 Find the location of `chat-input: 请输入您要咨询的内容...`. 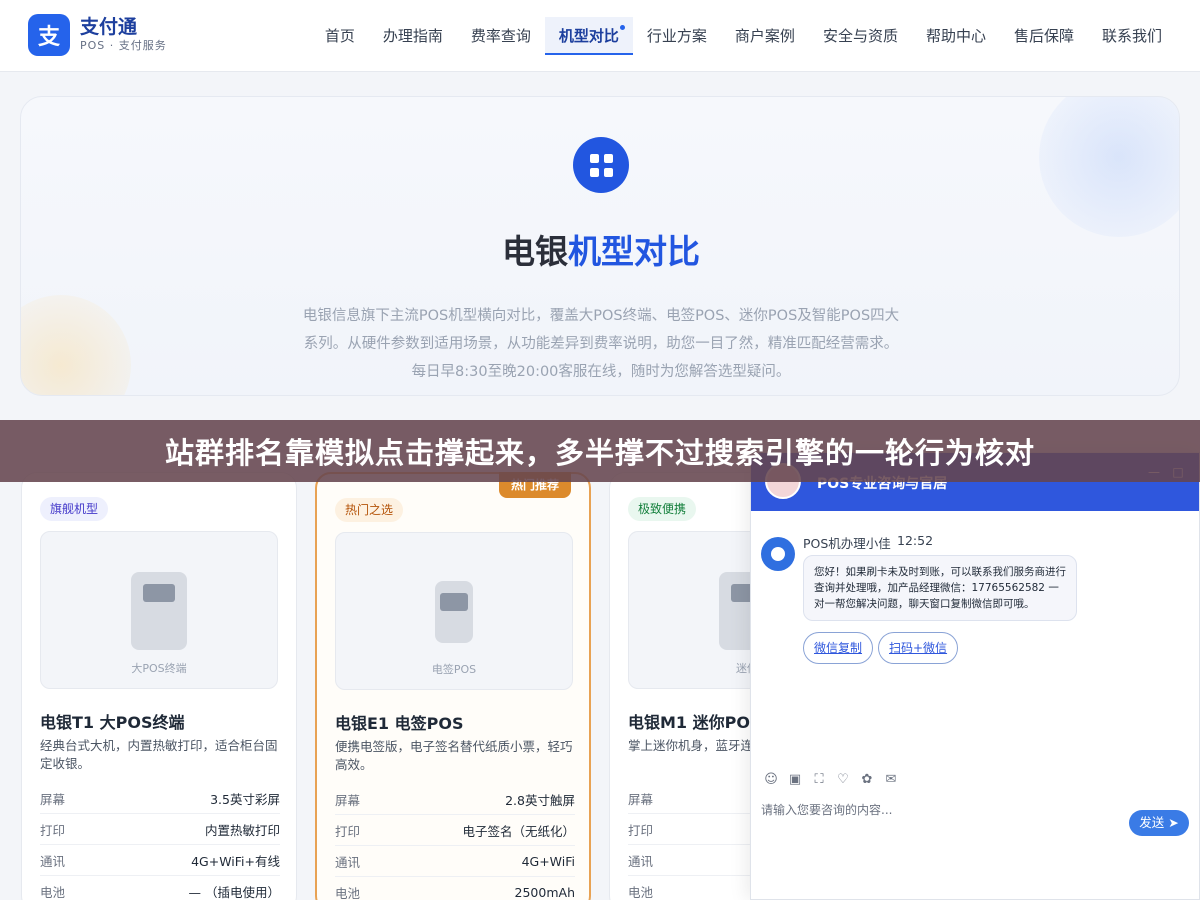

chat-input: 请输入您要咨询的内容... is located at coordinates (826, 809).